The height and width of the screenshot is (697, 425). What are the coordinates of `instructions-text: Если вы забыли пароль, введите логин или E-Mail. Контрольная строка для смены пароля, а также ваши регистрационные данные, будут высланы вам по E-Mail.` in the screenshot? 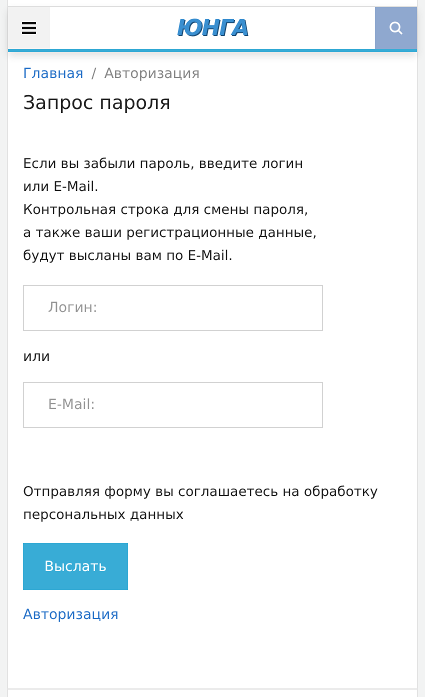 It's located at (170, 210).